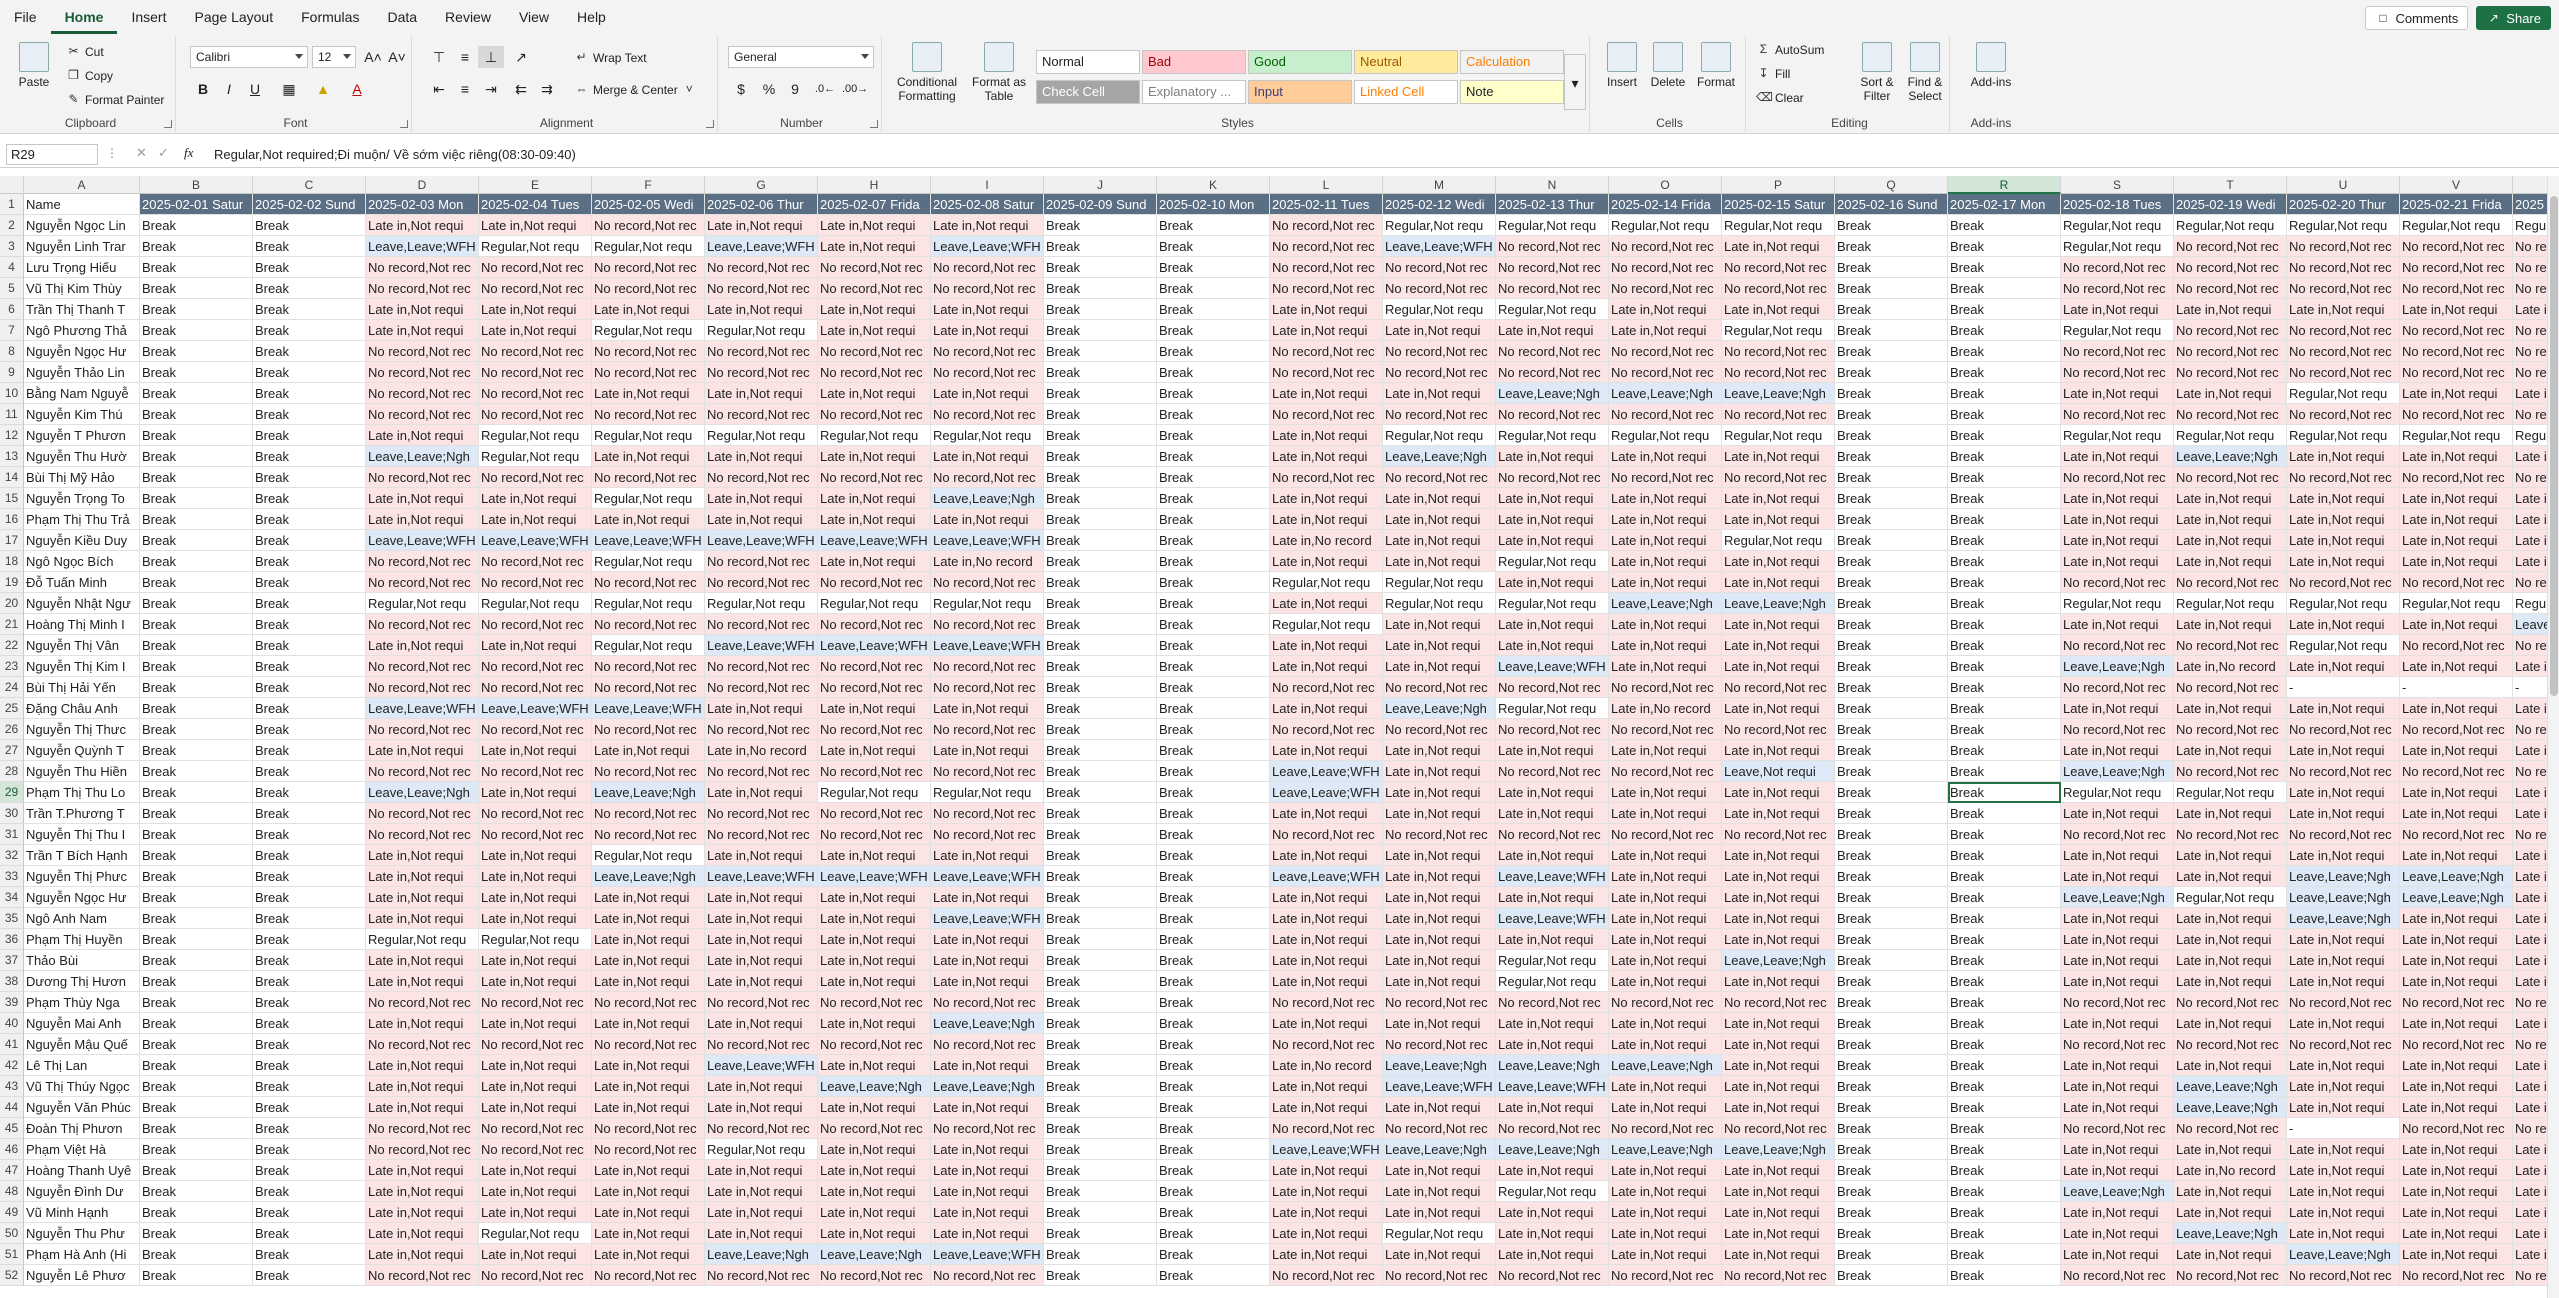 Image resolution: width=2559 pixels, height=1298 pixels. What do you see at coordinates (12, 897) in the screenshot?
I see `row-header: 34` at bounding box center [12, 897].